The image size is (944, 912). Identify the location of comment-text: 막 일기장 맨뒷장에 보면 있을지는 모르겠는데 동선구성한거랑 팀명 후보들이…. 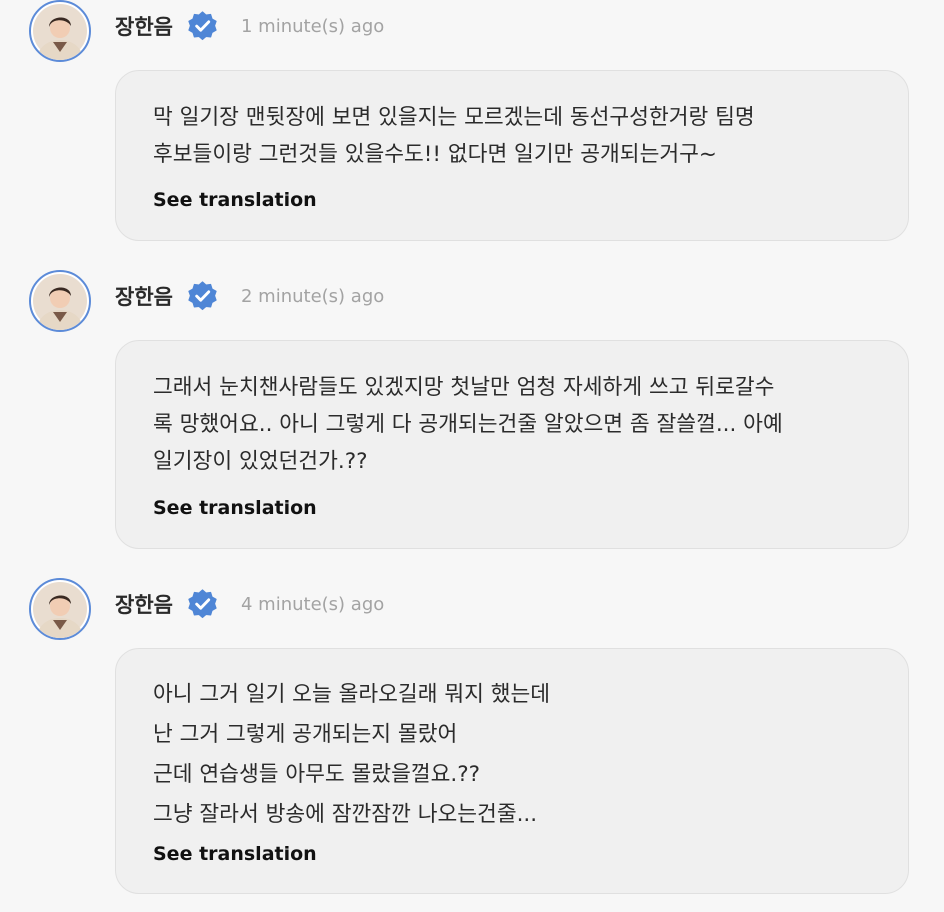
(454, 136).